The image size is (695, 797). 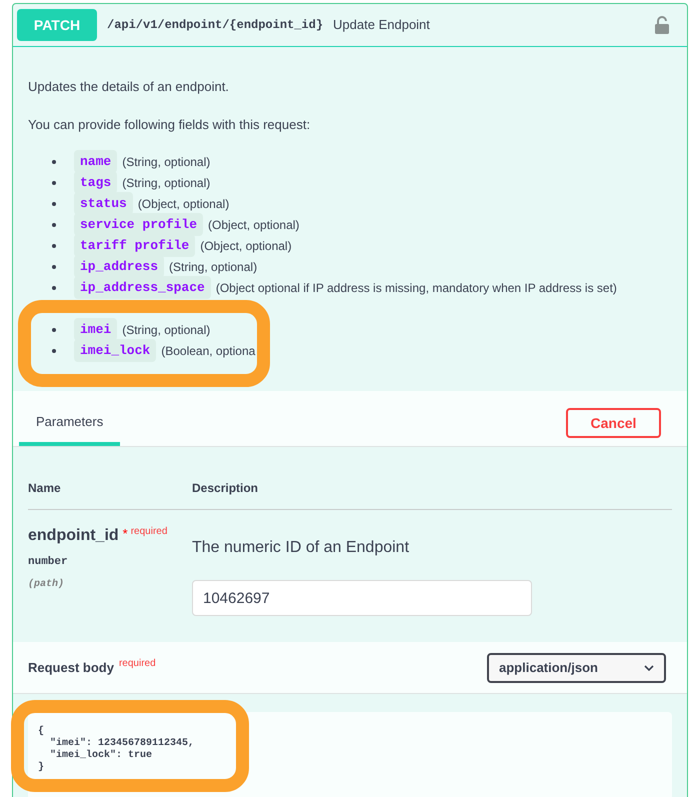 I want to click on field-name: tariff profile, so click(x=135, y=246).